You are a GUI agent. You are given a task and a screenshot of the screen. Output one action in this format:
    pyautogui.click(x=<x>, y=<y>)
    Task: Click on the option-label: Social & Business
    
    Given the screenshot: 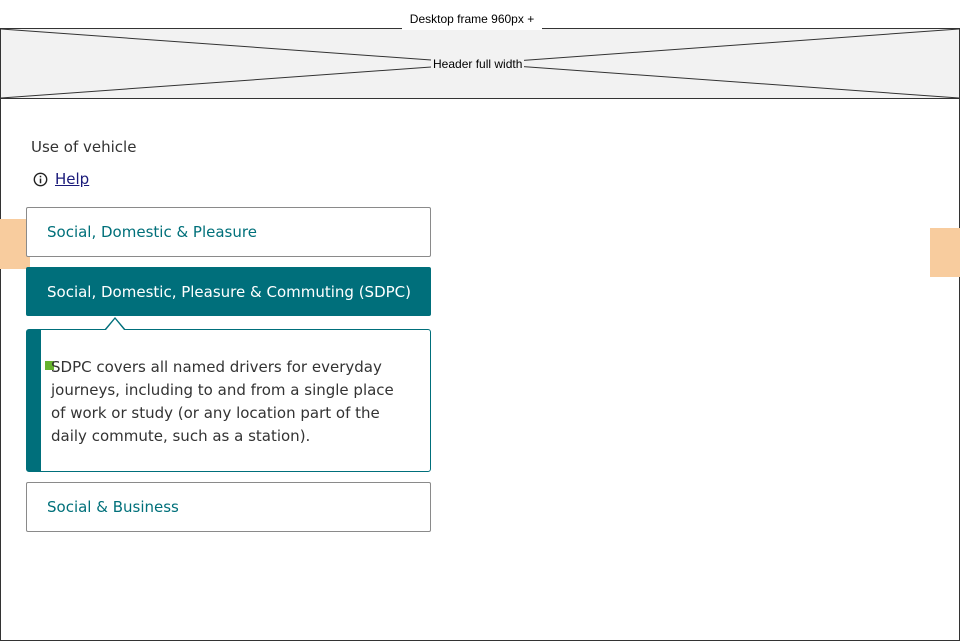 What is the action you would take?
    pyautogui.click(x=113, y=507)
    